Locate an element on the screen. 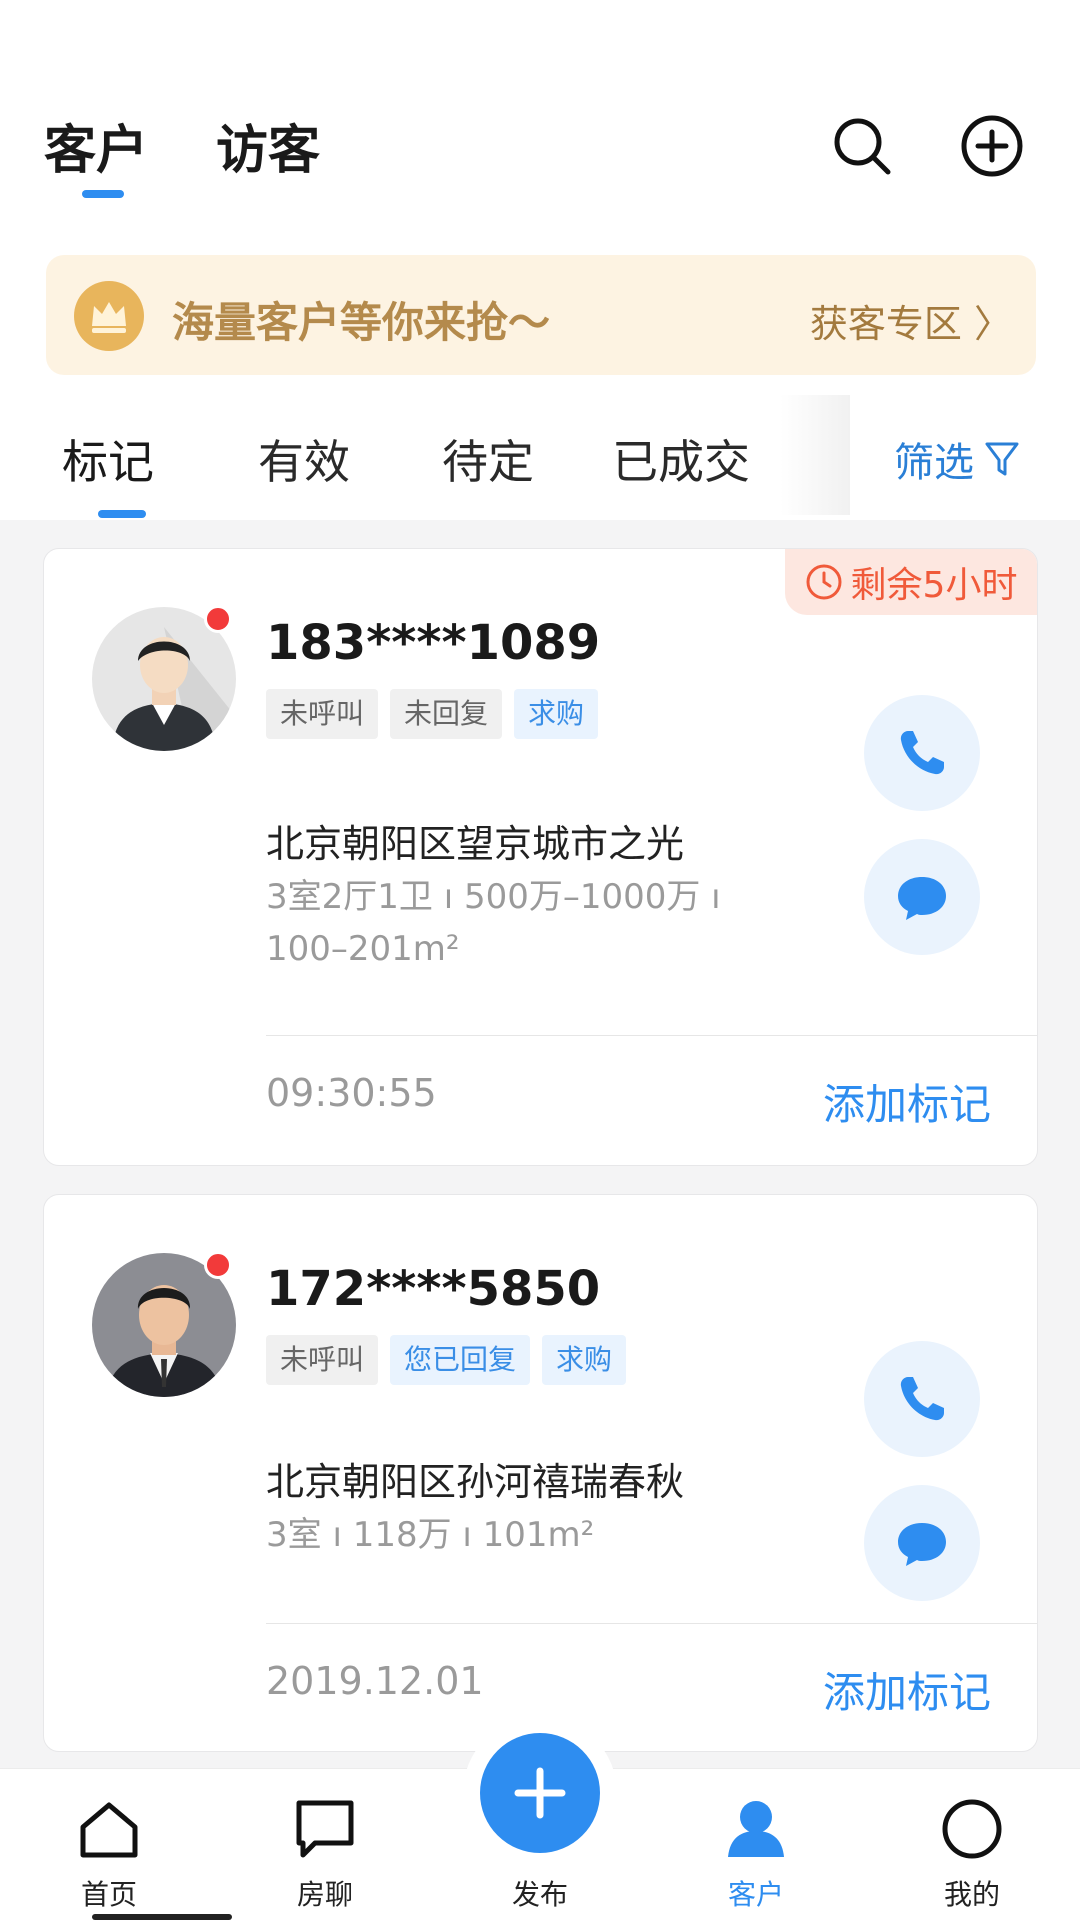 The image size is (1080, 1921). plus-icon is located at coordinates (540, 1793).